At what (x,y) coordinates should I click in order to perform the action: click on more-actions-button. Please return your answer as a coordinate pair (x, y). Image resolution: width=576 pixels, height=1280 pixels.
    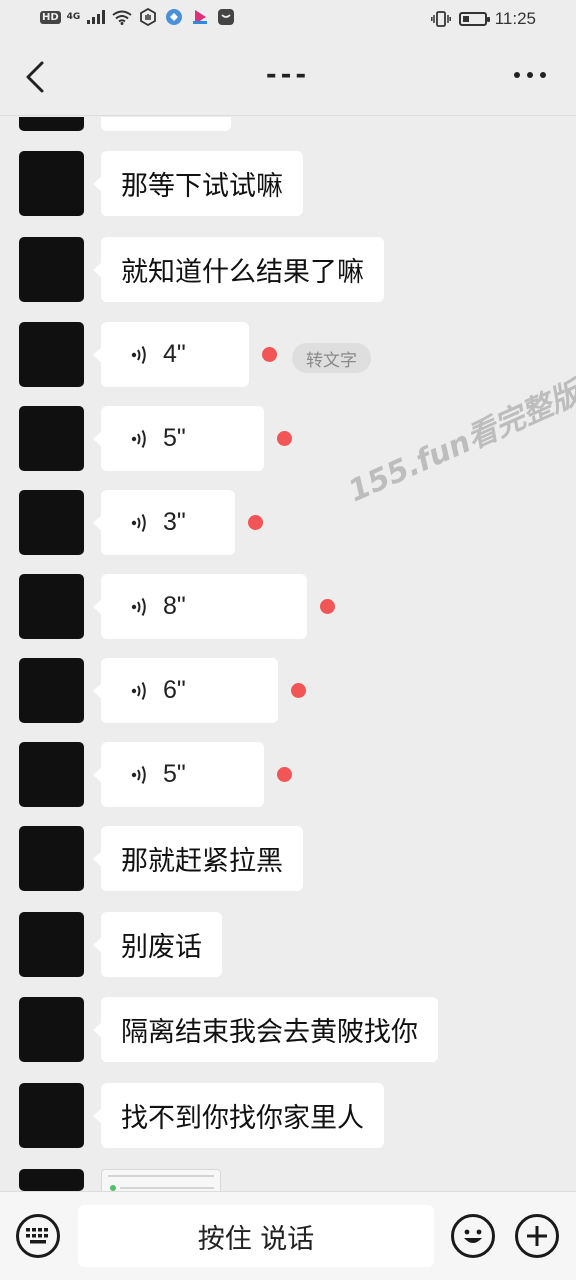
    Looking at the image, I should click on (537, 1236).